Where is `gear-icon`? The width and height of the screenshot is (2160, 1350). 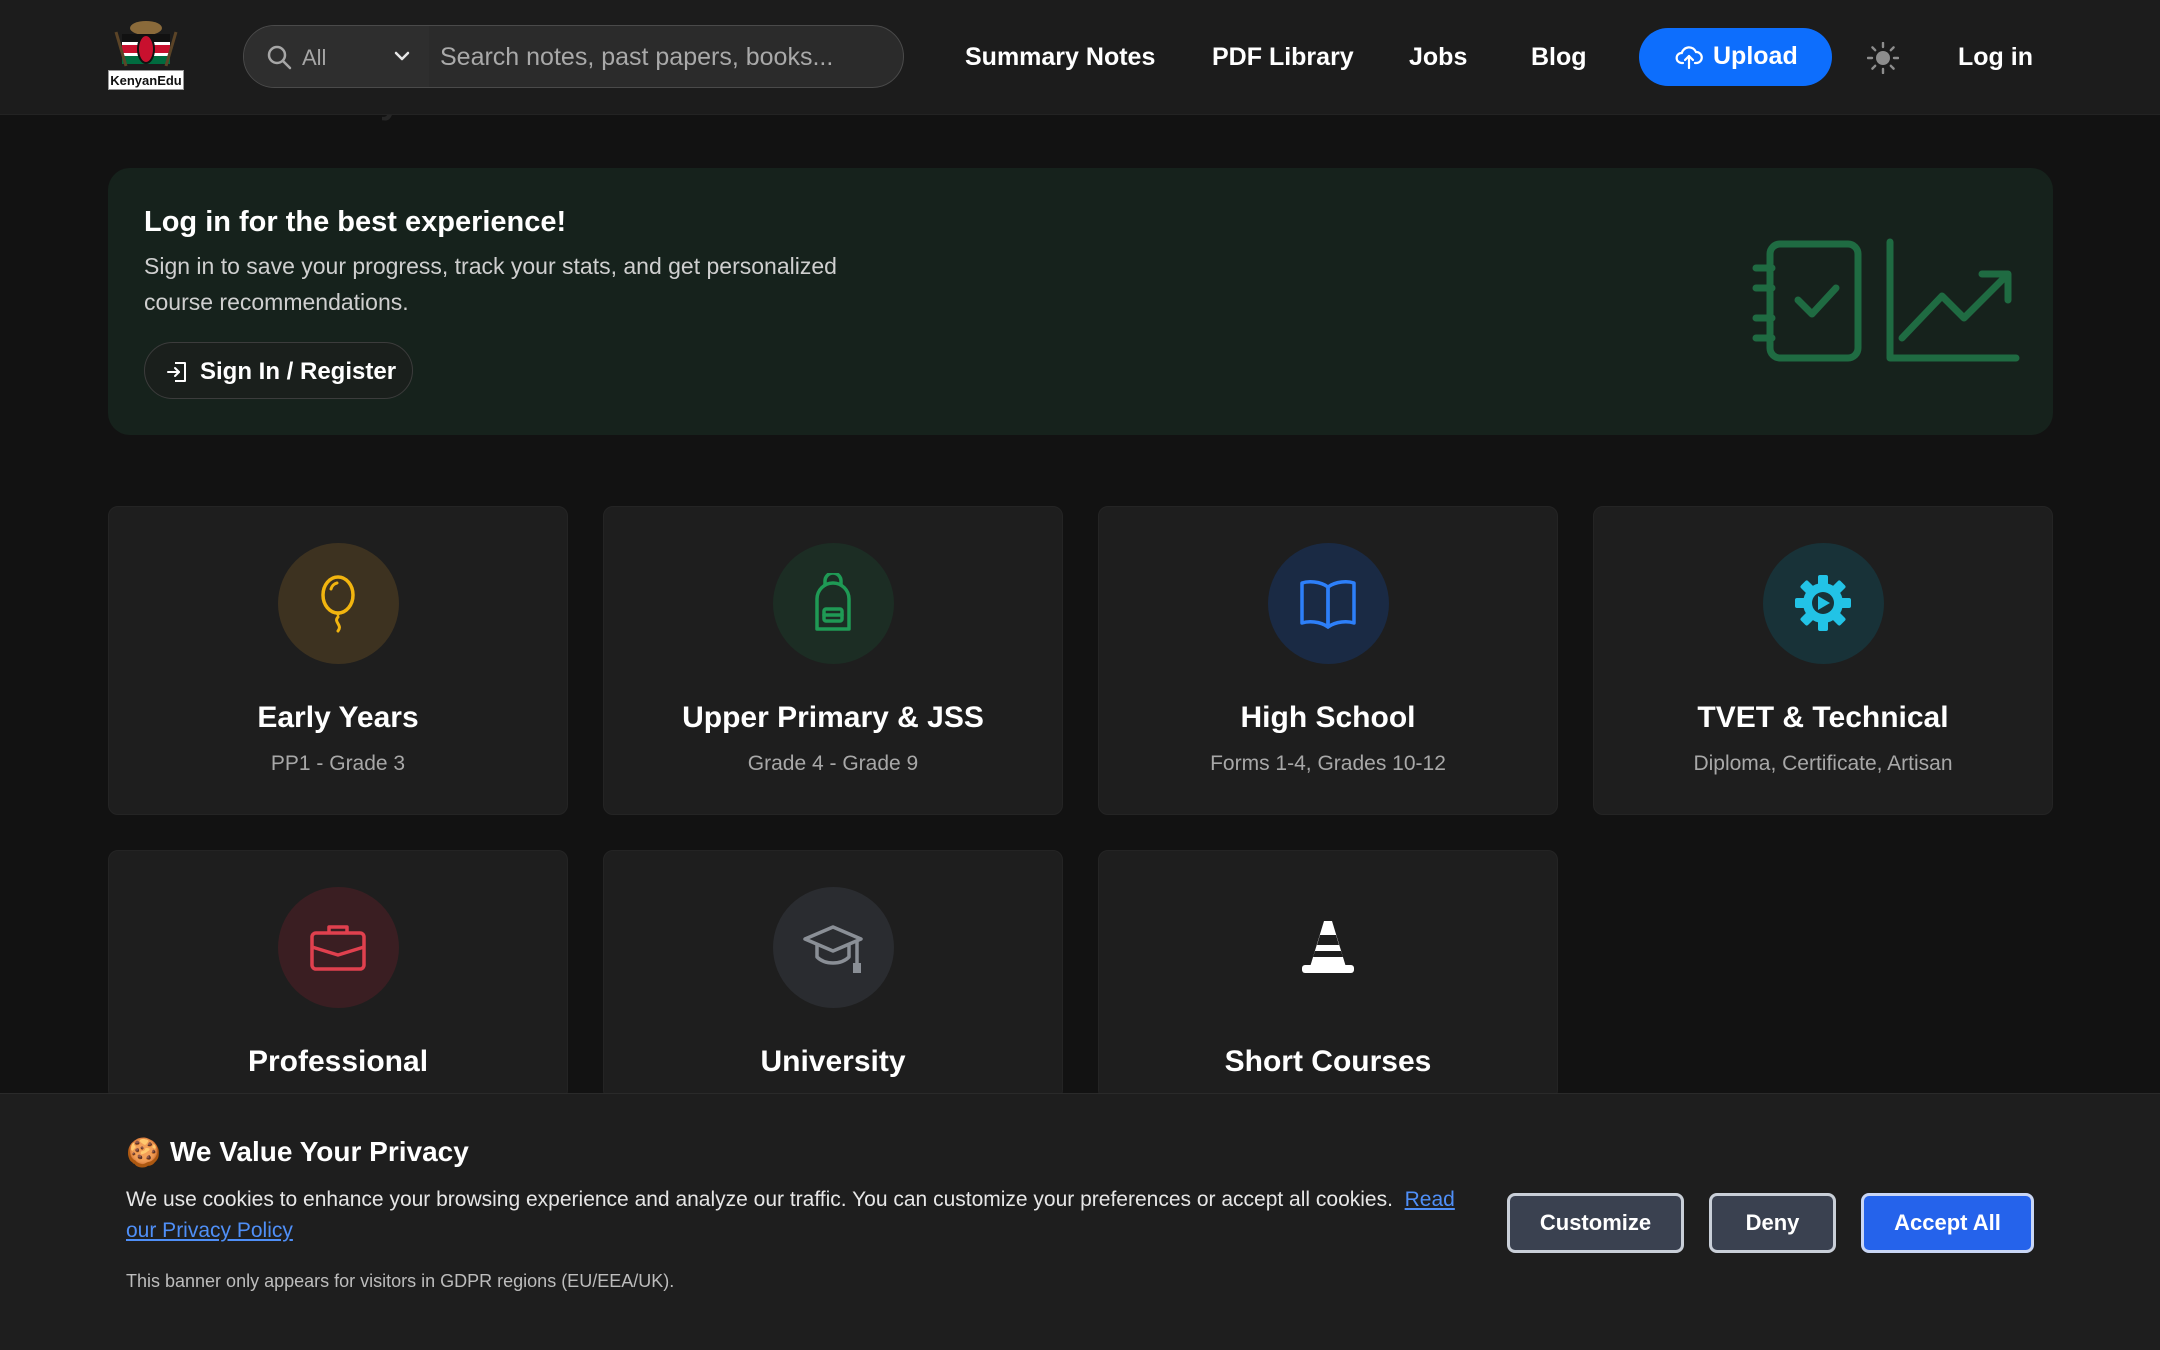 gear-icon is located at coordinates (1823, 603).